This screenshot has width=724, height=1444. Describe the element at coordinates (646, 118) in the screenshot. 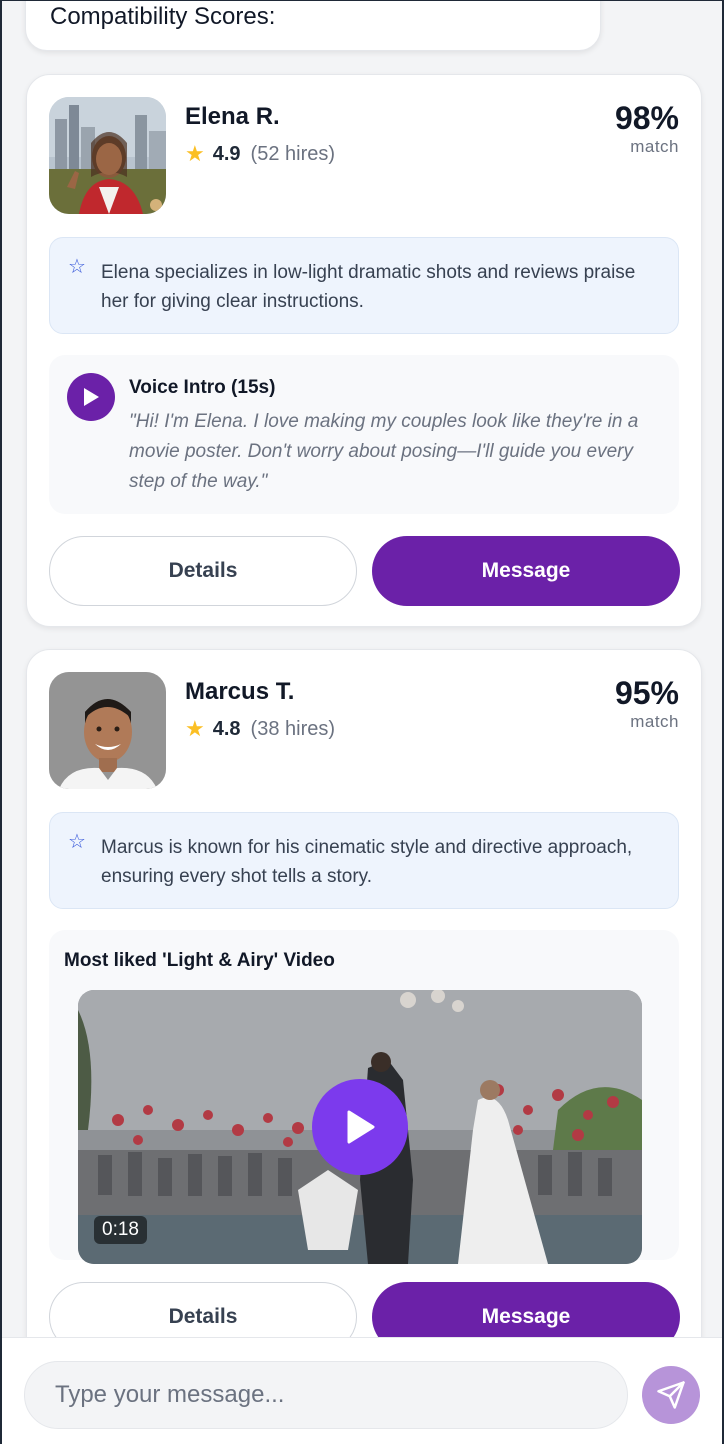

I see `match-percent: 98%` at that location.